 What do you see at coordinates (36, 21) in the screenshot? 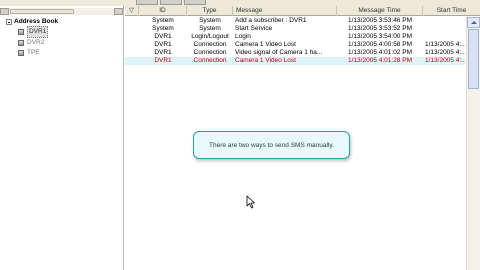
I see `tree-root-label: Address Book` at bounding box center [36, 21].